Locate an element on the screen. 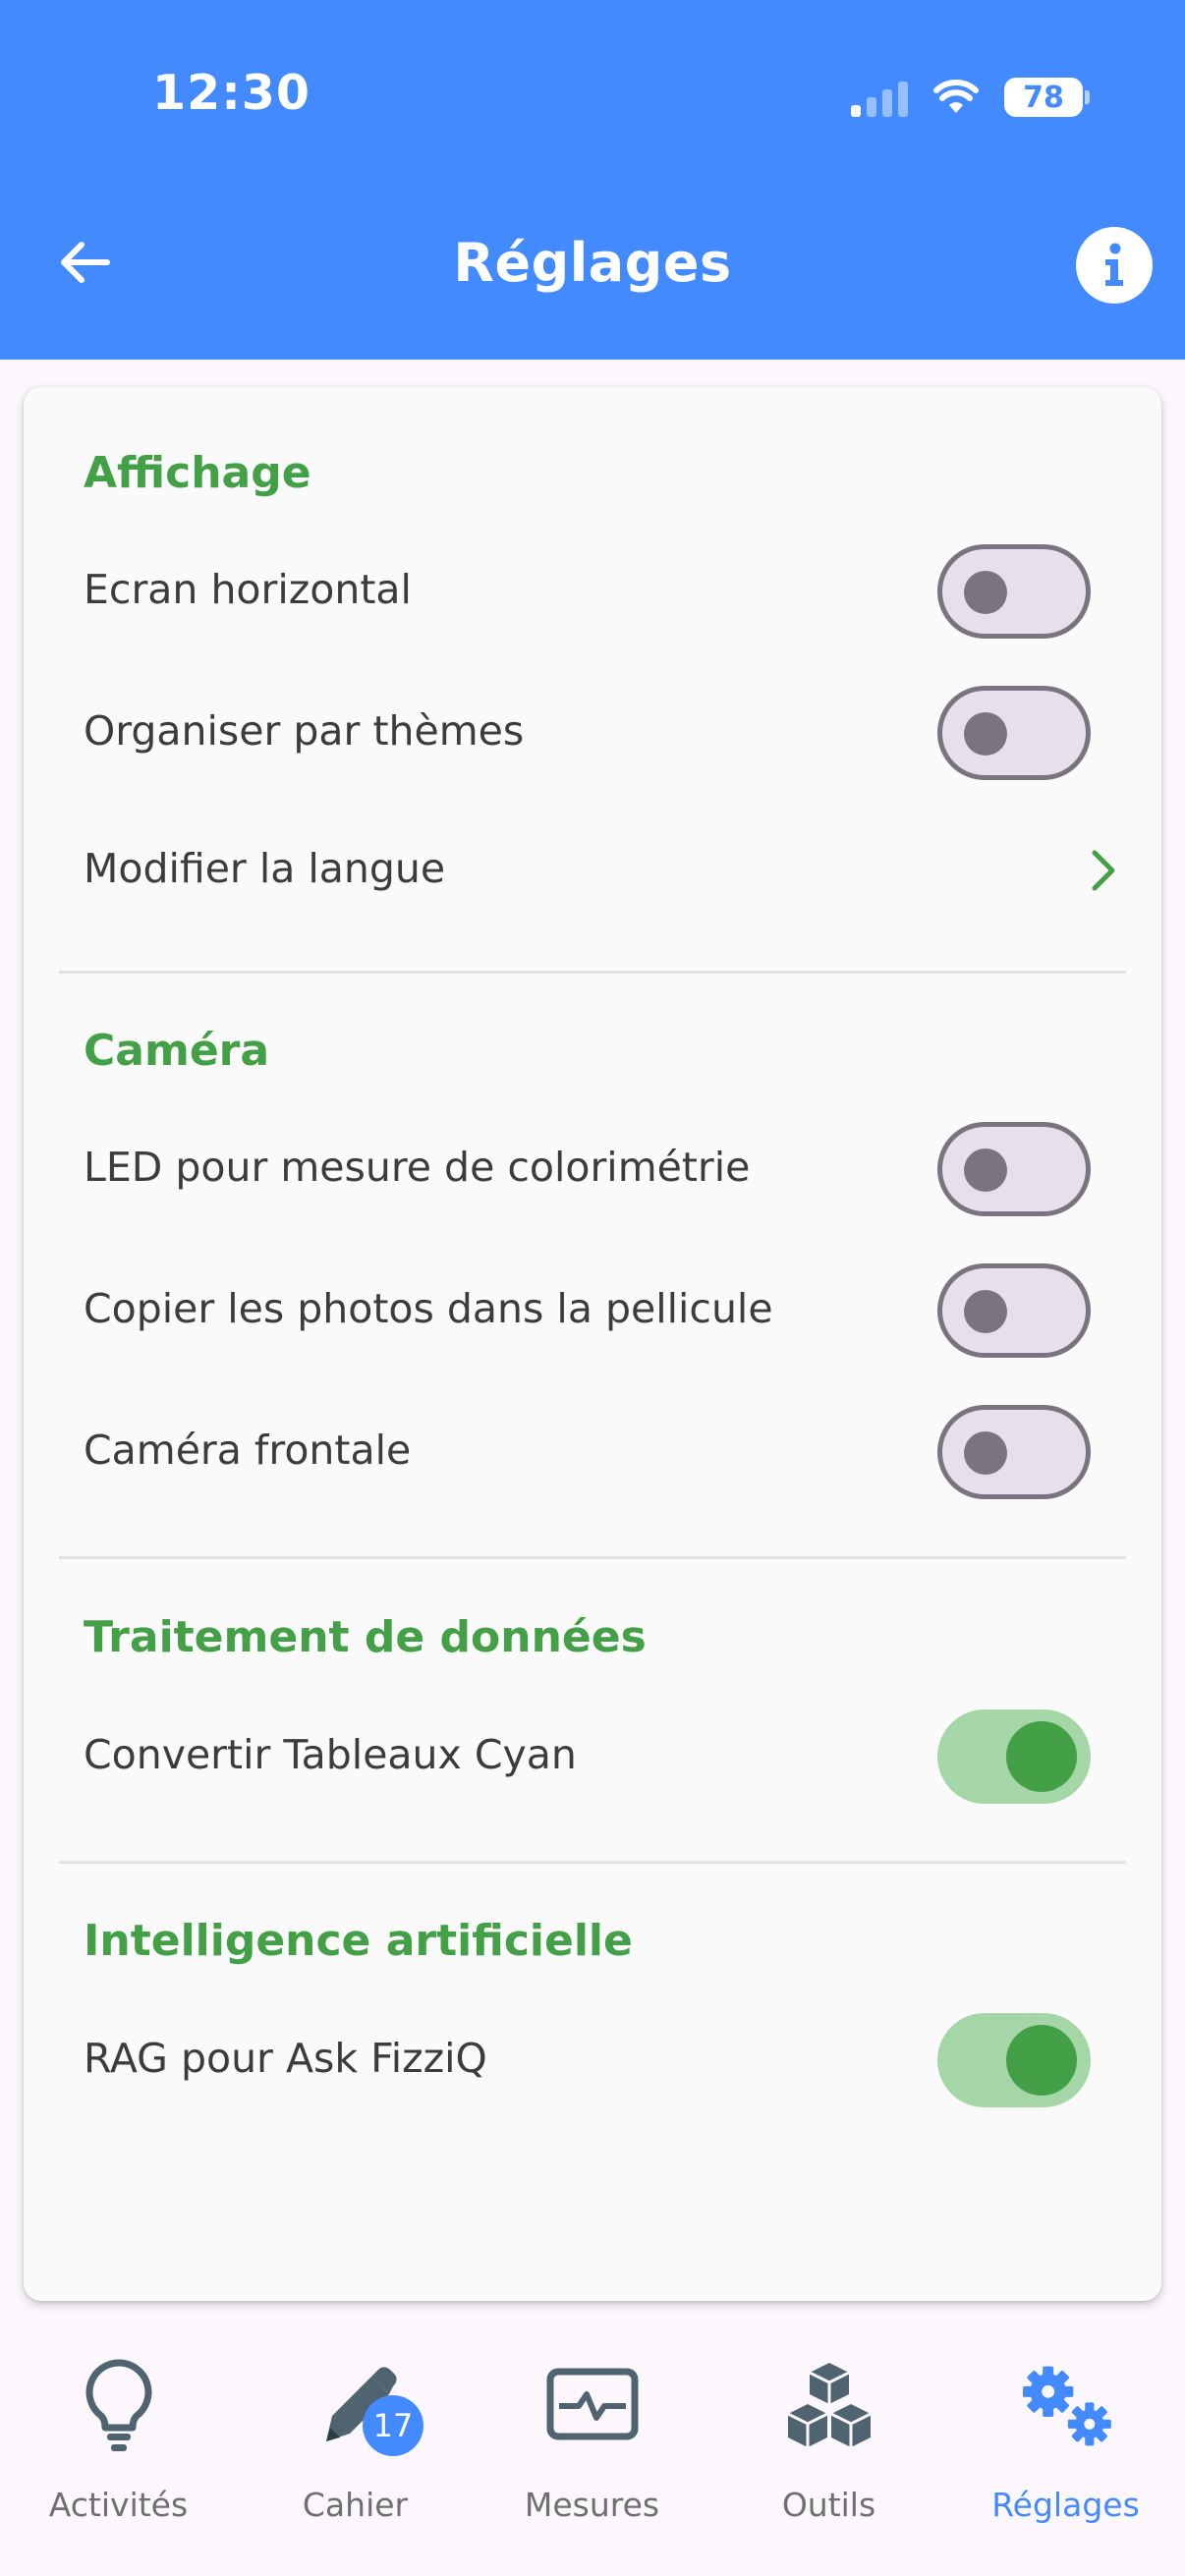  nav-item-outils: Outils is located at coordinates (829, 2447).